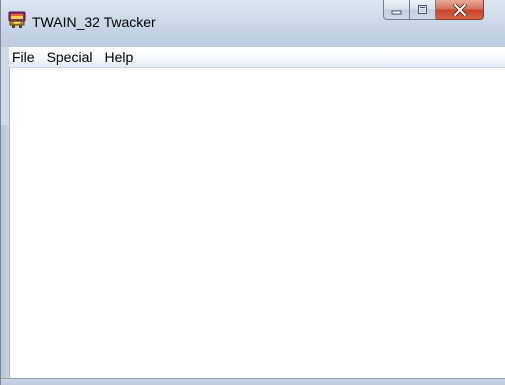 The height and width of the screenshot is (385, 505). What do you see at coordinates (257, 57) in the screenshot?
I see `menu-bar: File Special Help` at bounding box center [257, 57].